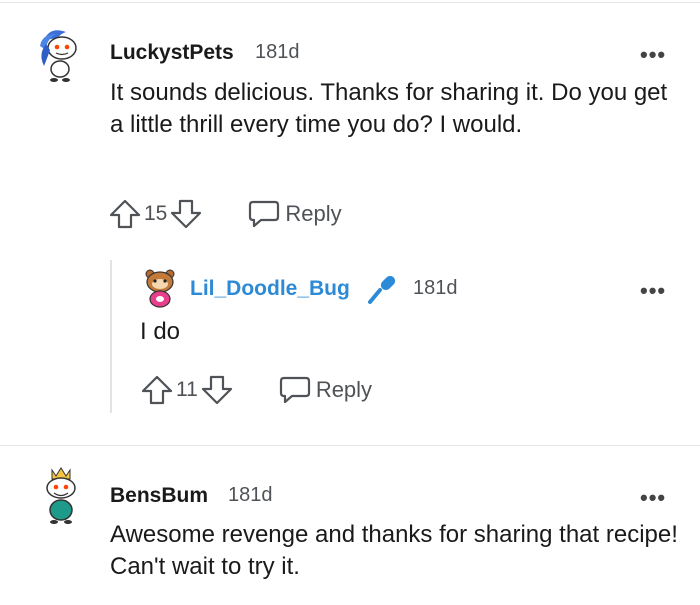 This screenshot has width=700, height=605. What do you see at coordinates (382, 289) in the screenshot?
I see `microphone-icon` at bounding box center [382, 289].